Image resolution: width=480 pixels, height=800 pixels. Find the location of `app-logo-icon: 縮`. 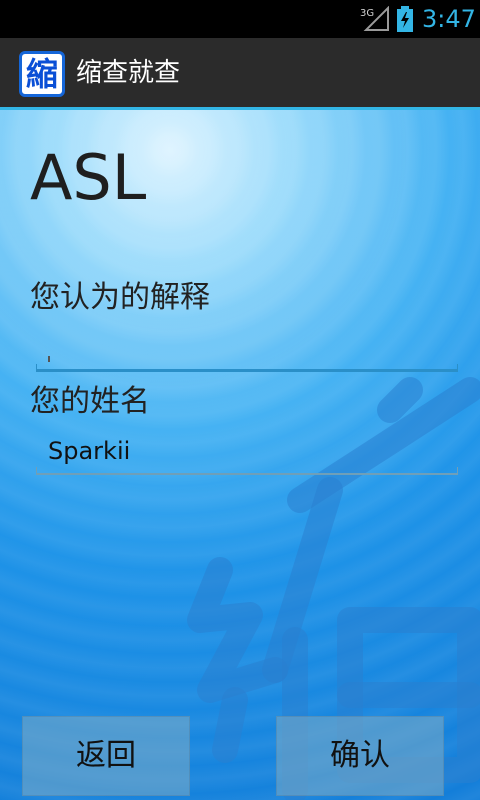

app-logo-icon: 縮 is located at coordinates (42, 74).